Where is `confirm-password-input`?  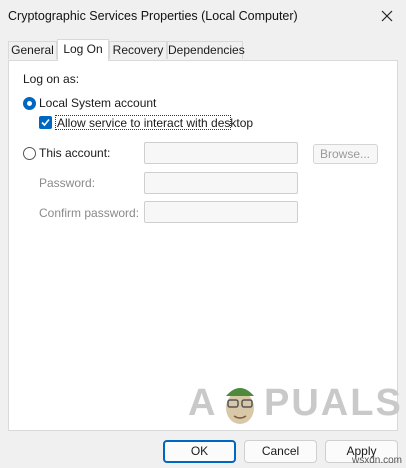 confirm-password-input is located at coordinates (221, 212).